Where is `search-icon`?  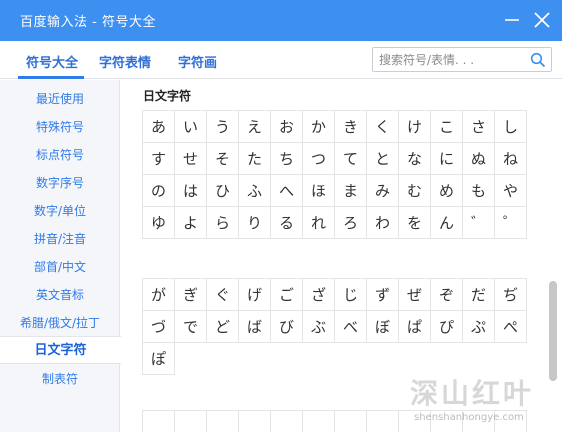
search-icon is located at coordinates (538, 62).